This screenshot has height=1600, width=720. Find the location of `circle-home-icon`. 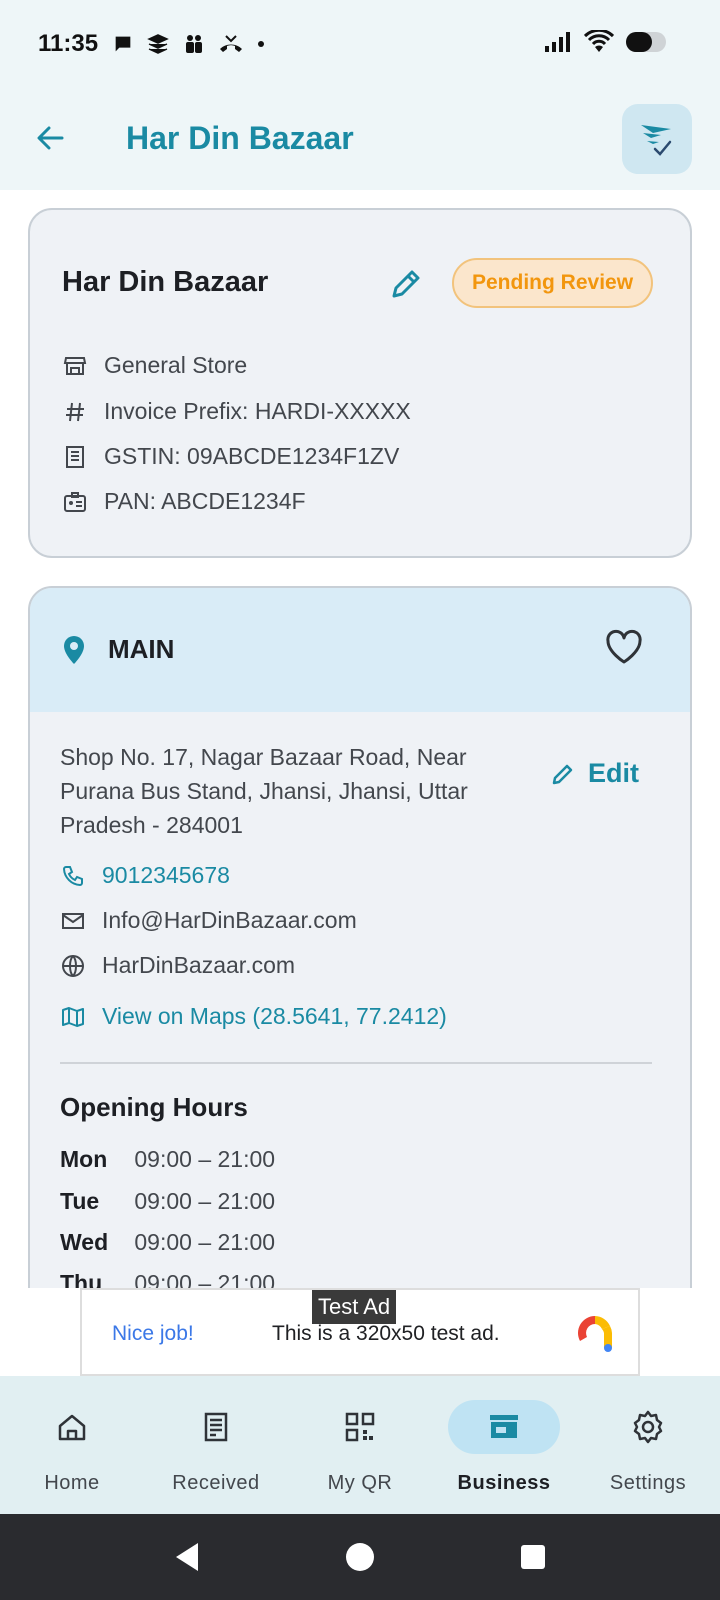

circle-home-icon is located at coordinates (359, 1557).